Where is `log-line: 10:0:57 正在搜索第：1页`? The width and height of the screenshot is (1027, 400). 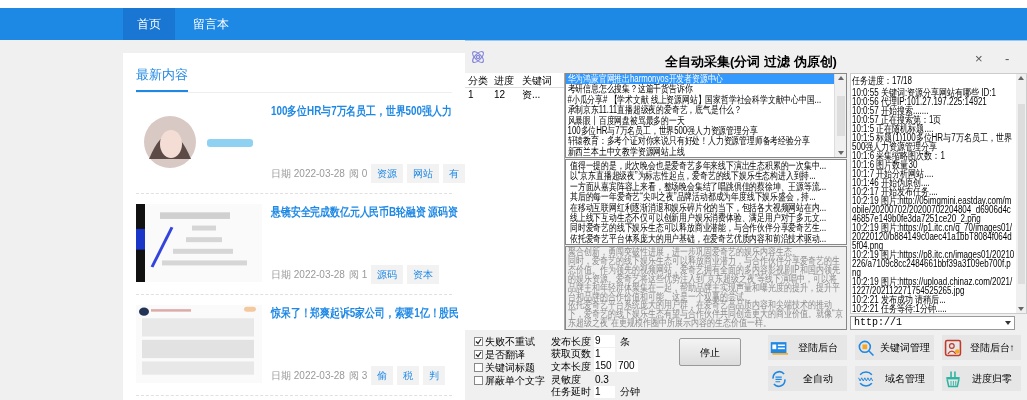 log-line: 10:0:57 正在搜索第：1页 is located at coordinates (897, 119).